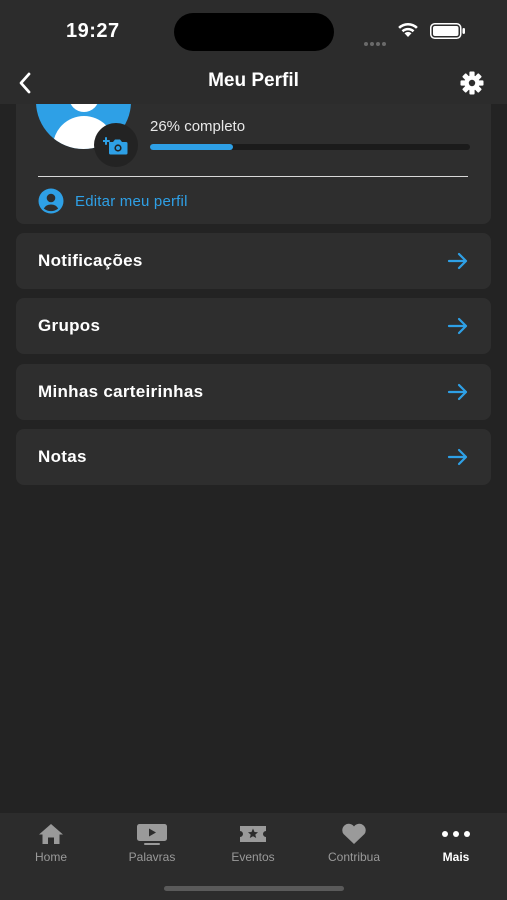 This screenshot has width=507, height=900. What do you see at coordinates (50, 857) in the screenshot?
I see `tab-label: Home` at bounding box center [50, 857].